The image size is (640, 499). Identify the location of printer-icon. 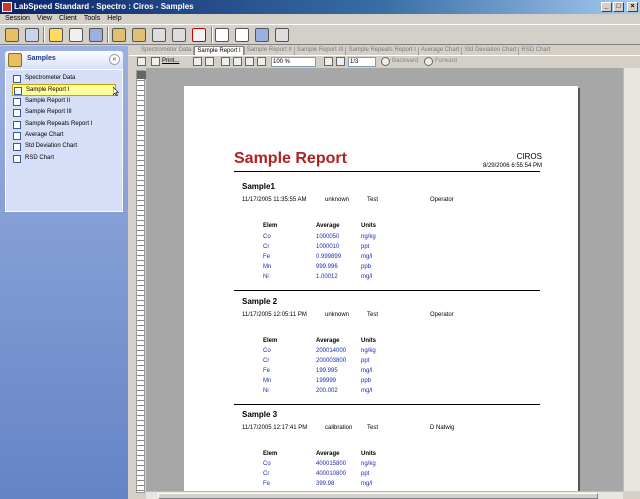
(155, 61).